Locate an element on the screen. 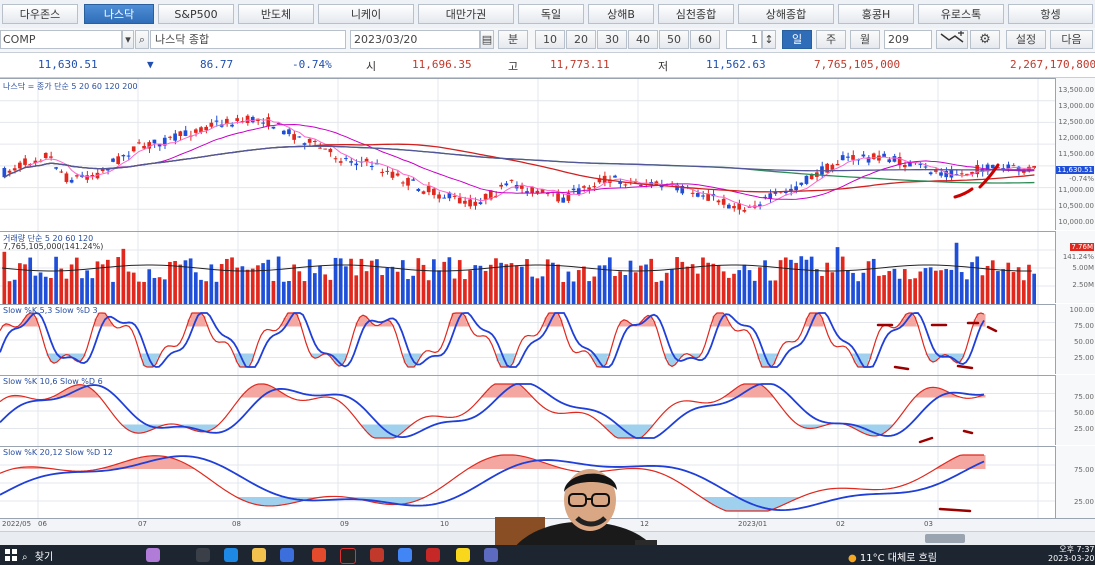  interval-10-button: 10 is located at coordinates (550, 39).